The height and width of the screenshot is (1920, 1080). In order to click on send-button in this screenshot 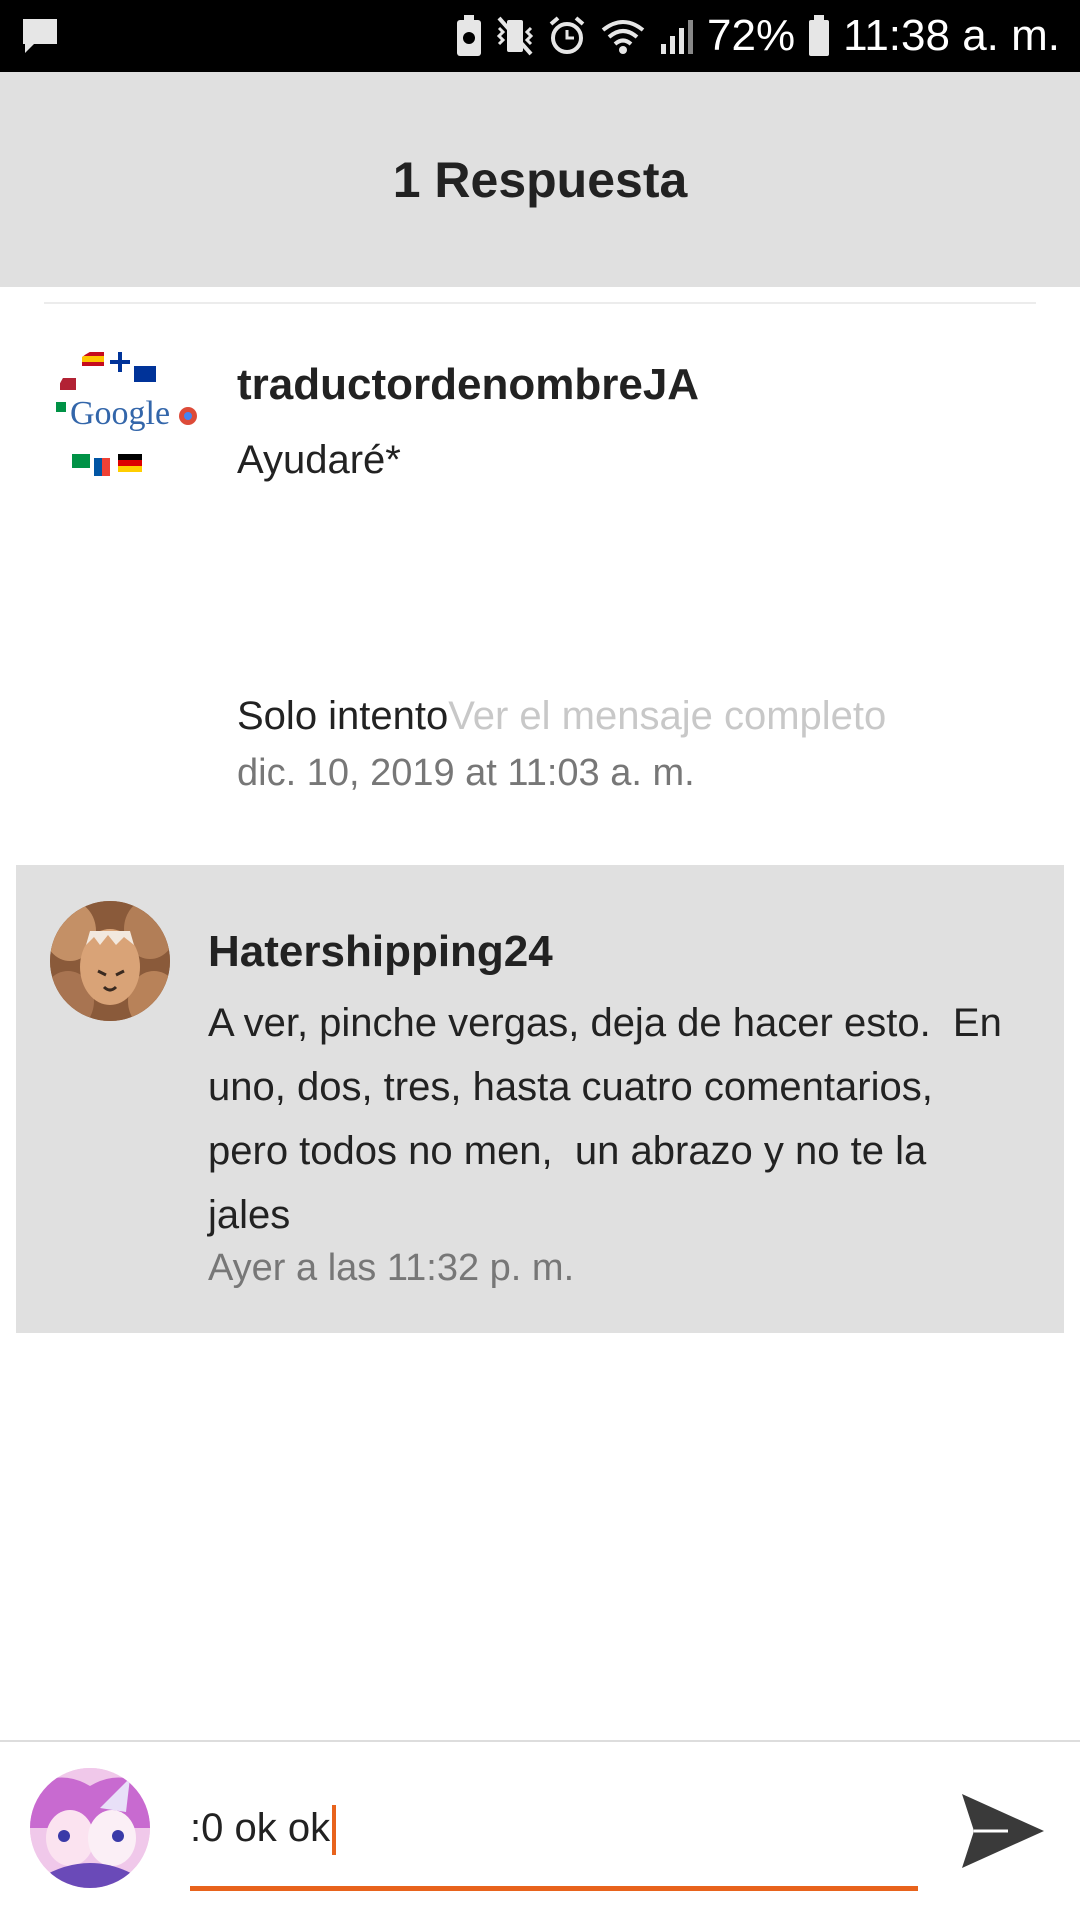, I will do `click(1003, 1831)`.